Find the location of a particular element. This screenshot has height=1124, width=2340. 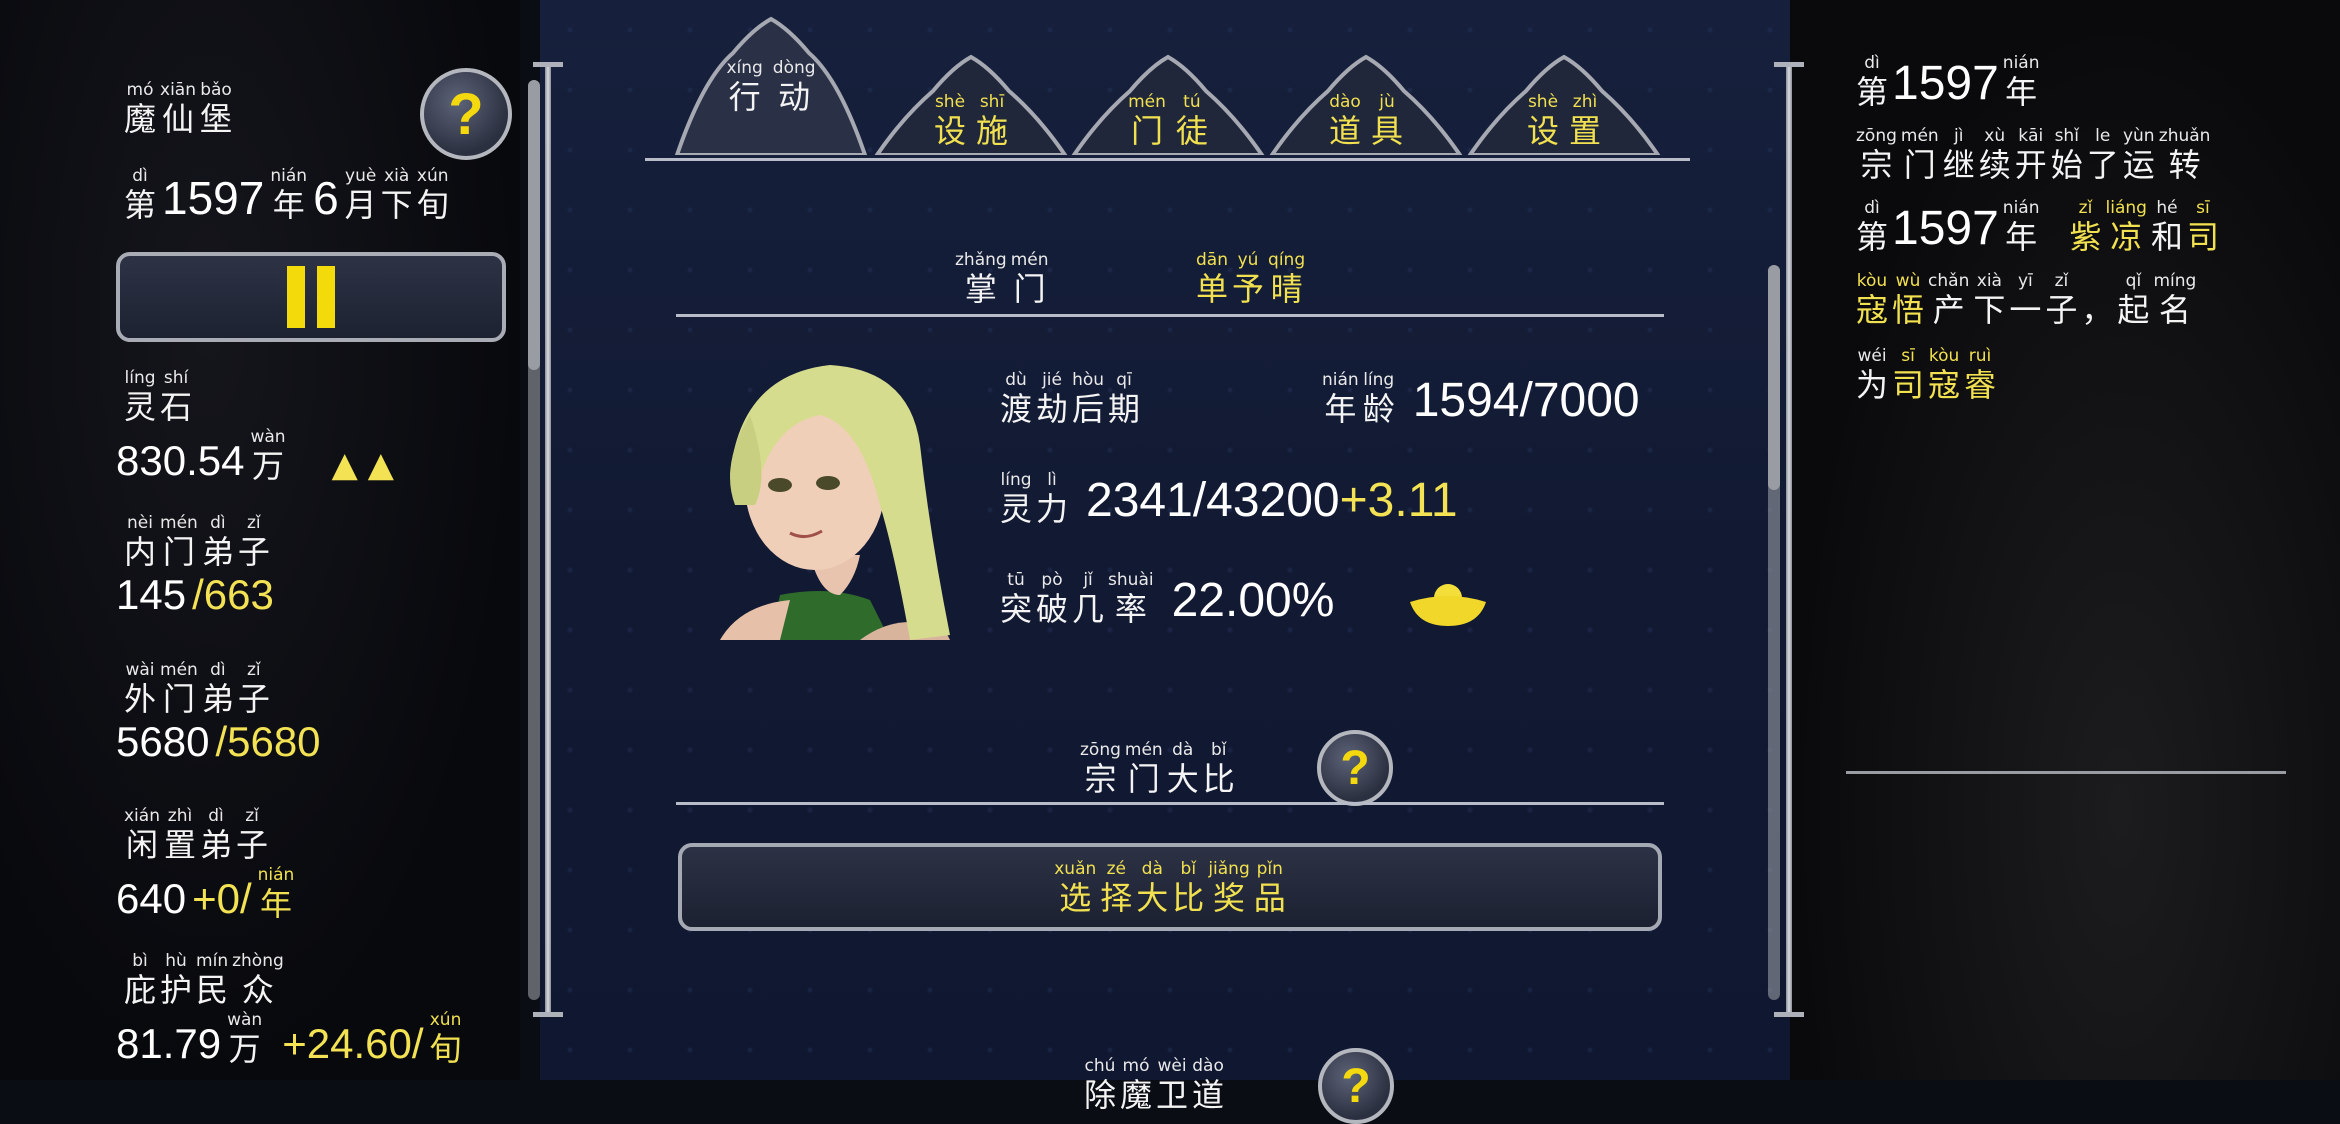

tab-0: xíng 行 dòng 动 is located at coordinates (771, 85).